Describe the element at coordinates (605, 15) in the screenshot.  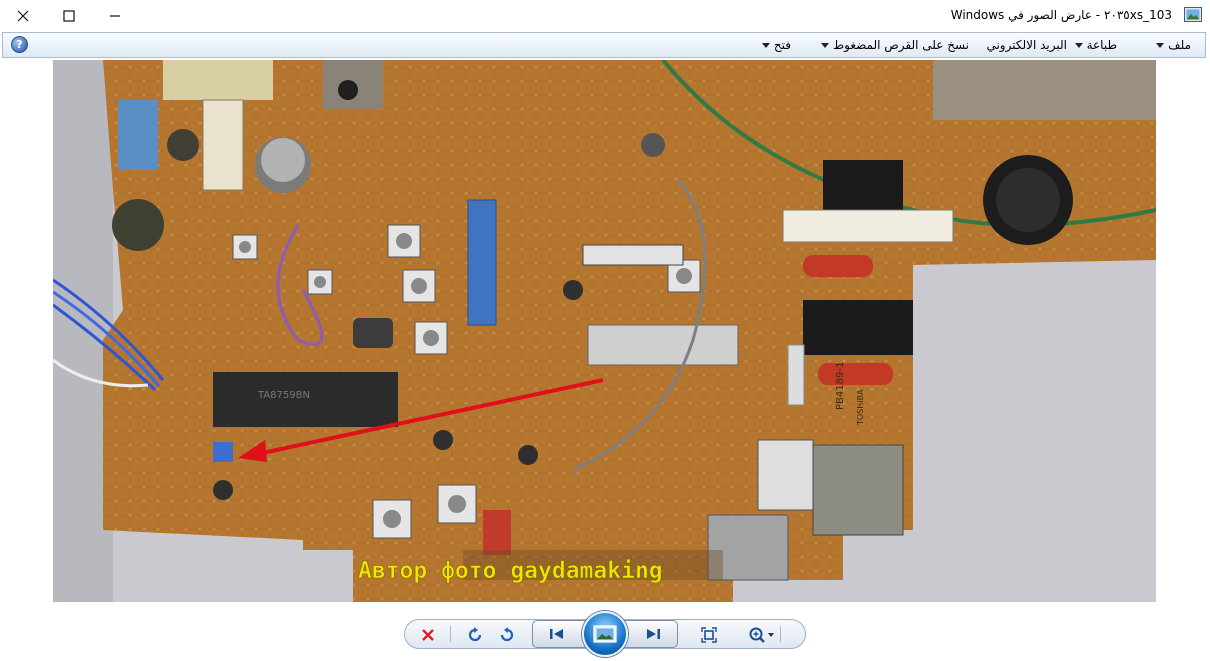
I see `title-bar: ٢٠٣٥xs_103 - عارض الصور في Windows` at that location.